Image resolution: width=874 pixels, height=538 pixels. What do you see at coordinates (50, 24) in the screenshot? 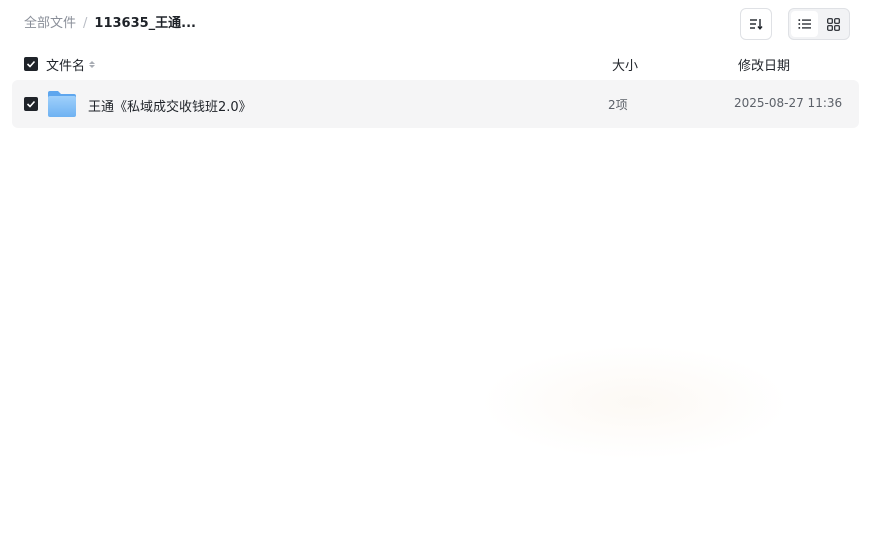
I see `breadcrumb-root: 全部文件` at bounding box center [50, 24].